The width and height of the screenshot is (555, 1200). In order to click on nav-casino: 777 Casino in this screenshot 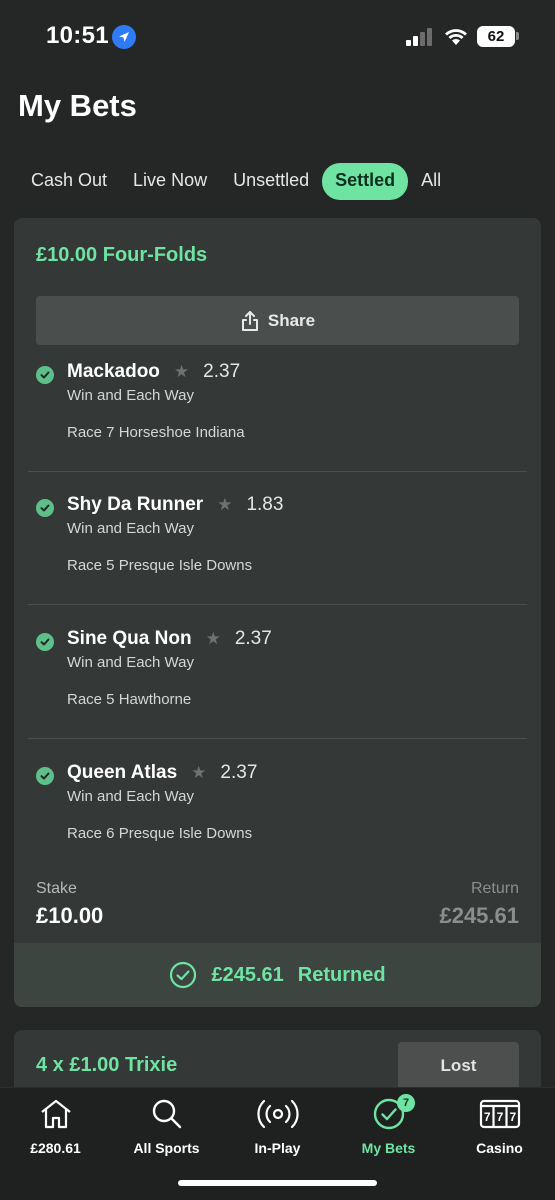, I will do `click(499, 1131)`.